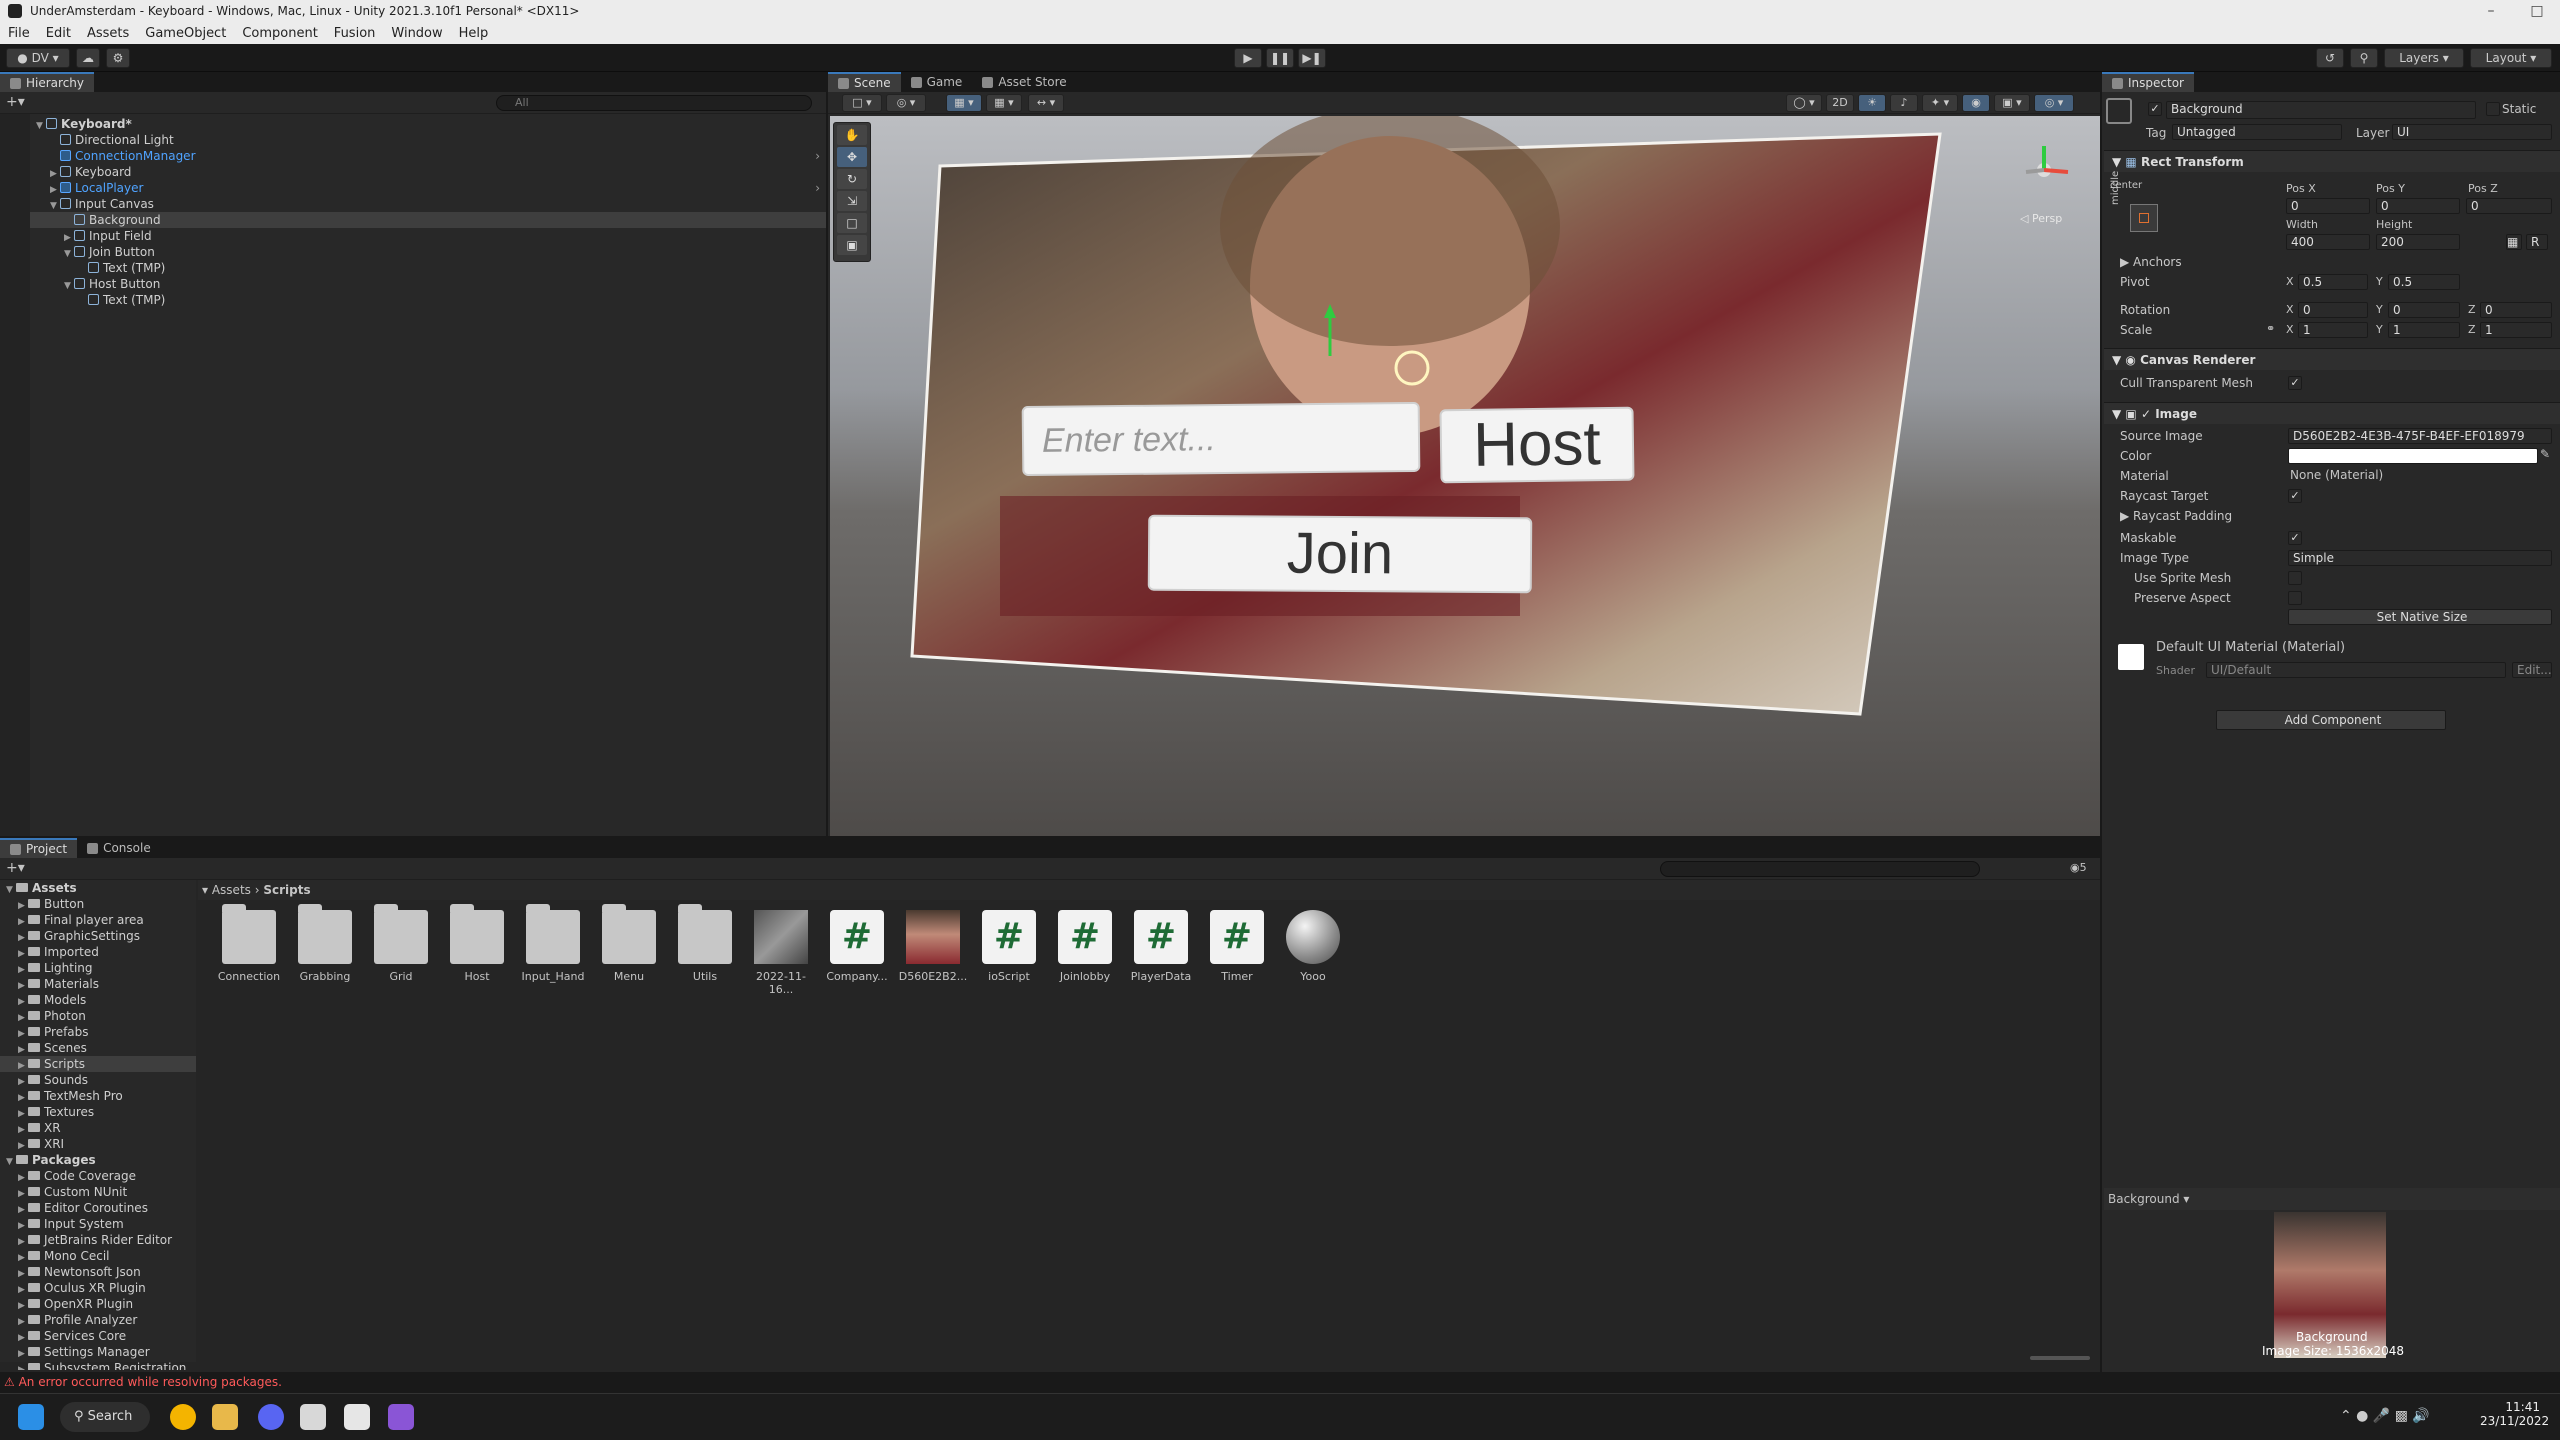 The image size is (2560, 1440). What do you see at coordinates (553, 943) in the screenshot?
I see `asset-item: Input_Hand` at bounding box center [553, 943].